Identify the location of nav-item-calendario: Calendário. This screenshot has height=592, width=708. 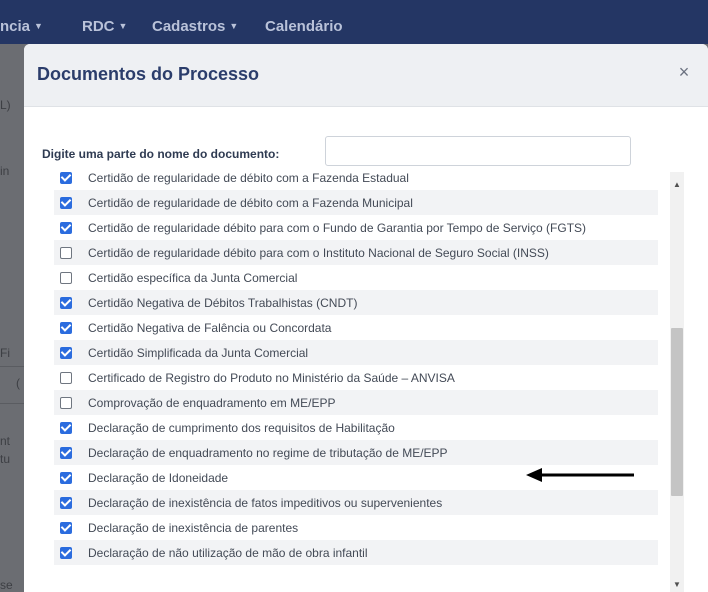
(304, 26).